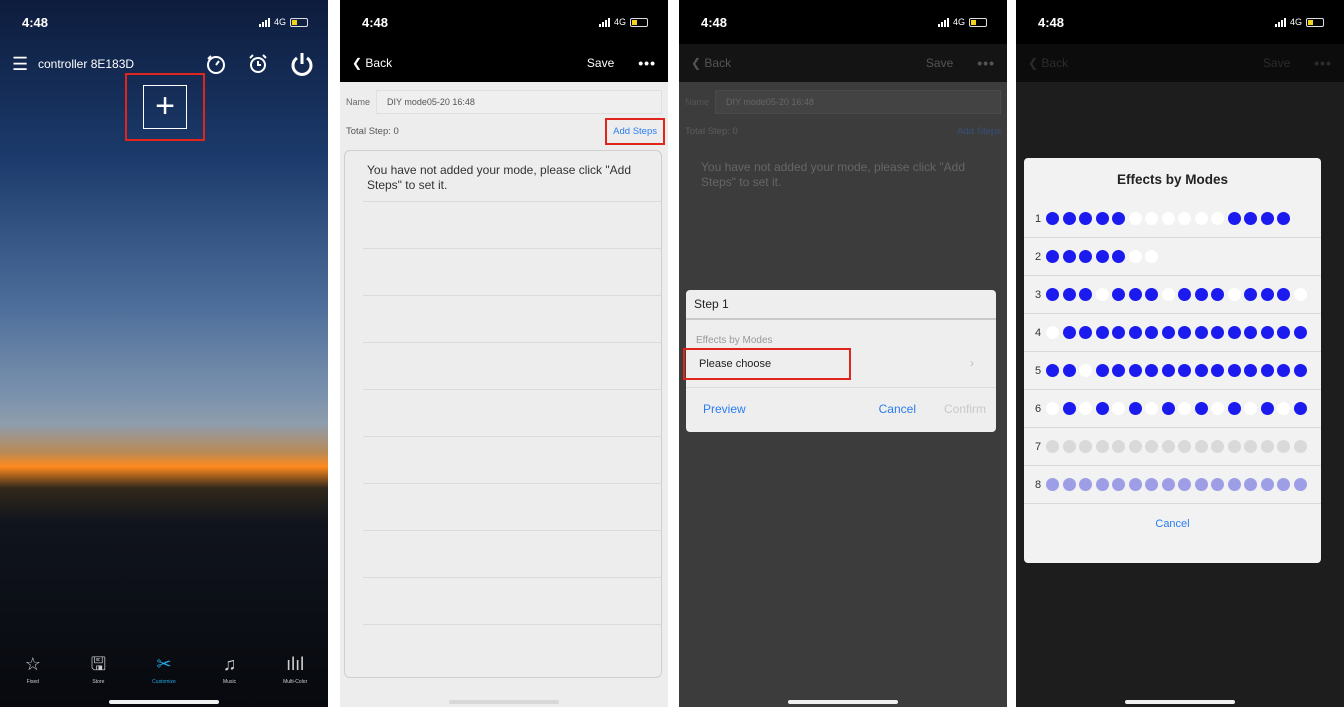  I want to click on mode-number: 2, so click(1038, 256).